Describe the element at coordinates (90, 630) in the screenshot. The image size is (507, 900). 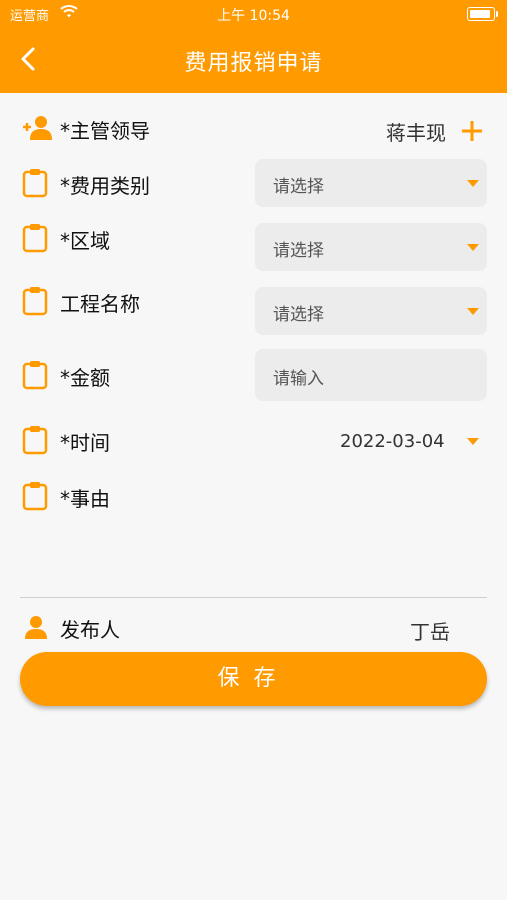
I see `publisher-label: 发布人` at that location.